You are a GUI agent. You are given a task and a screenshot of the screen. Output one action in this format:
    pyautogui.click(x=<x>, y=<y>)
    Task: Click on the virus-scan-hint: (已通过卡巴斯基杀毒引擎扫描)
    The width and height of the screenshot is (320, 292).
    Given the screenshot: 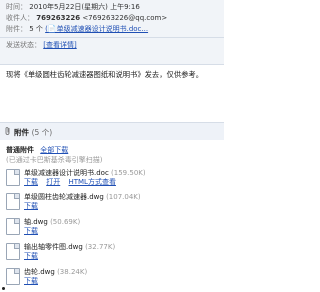 What is the action you would take?
    pyautogui.click(x=54, y=160)
    